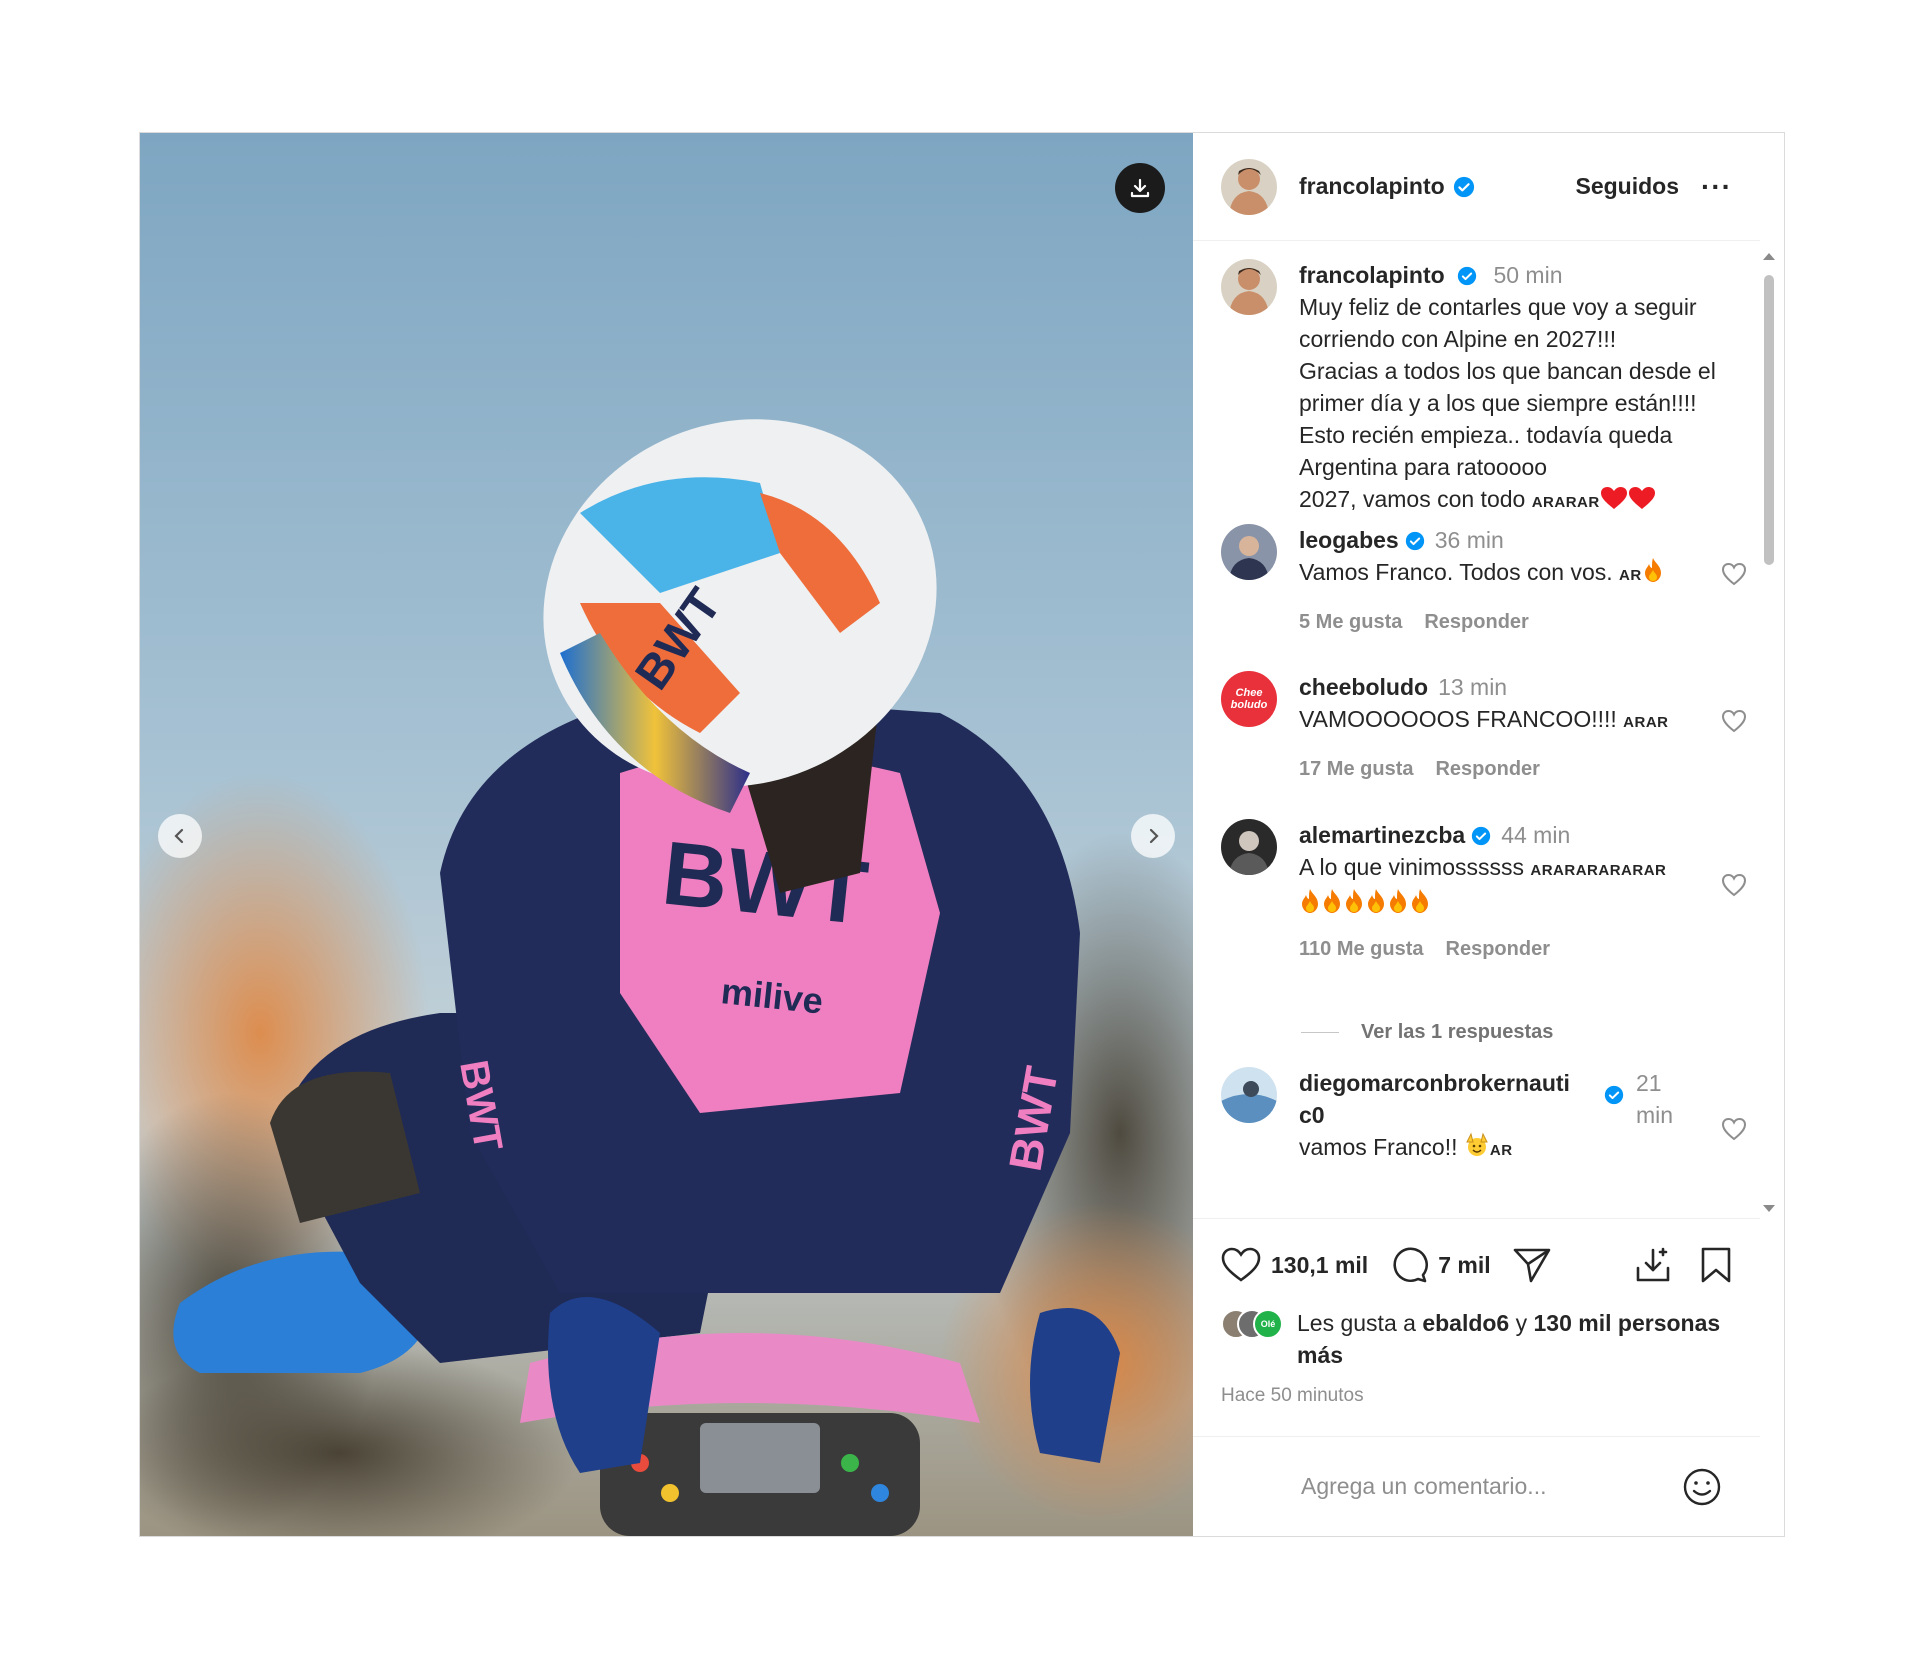  I want to click on download-tray-icon, so click(1653, 1264).